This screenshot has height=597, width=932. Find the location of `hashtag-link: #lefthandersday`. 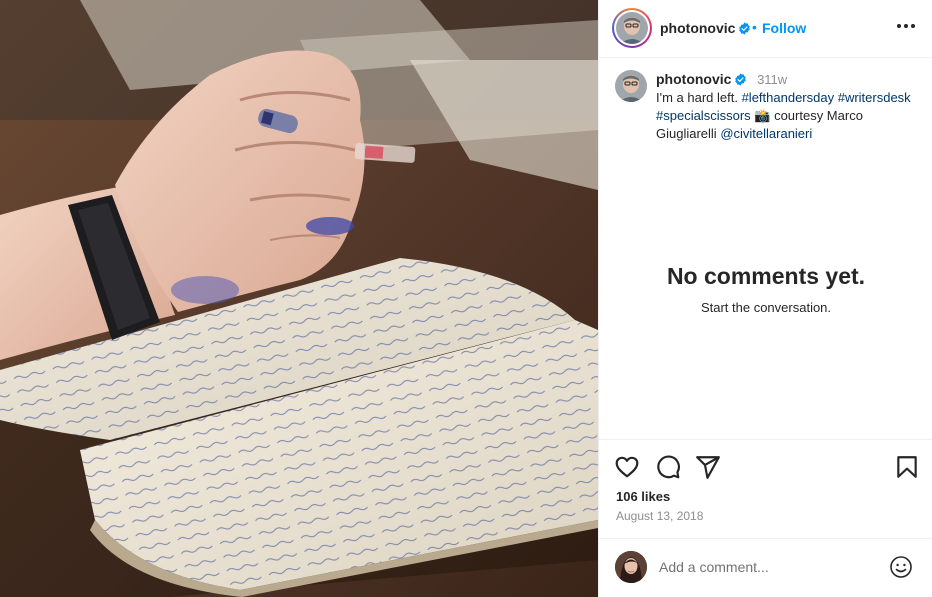

hashtag-link: #lefthandersday is located at coordinates (788, 97).